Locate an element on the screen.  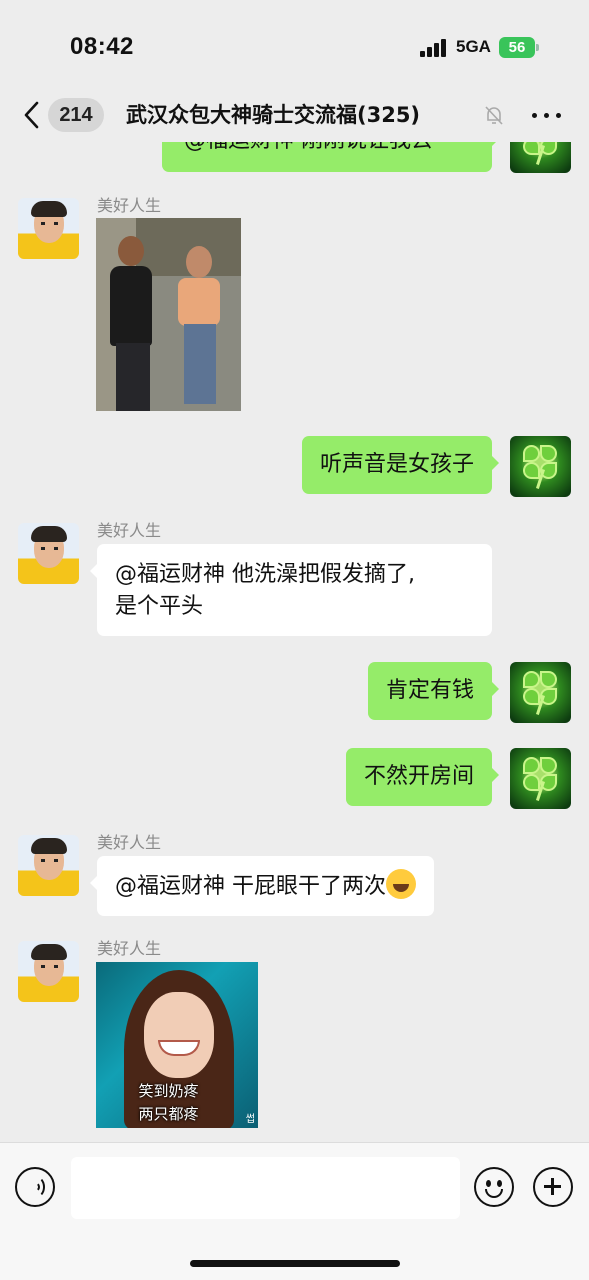
other-message-bubble: @福运财神 干屁眼干了两次 is located at coordinates (262, 886).